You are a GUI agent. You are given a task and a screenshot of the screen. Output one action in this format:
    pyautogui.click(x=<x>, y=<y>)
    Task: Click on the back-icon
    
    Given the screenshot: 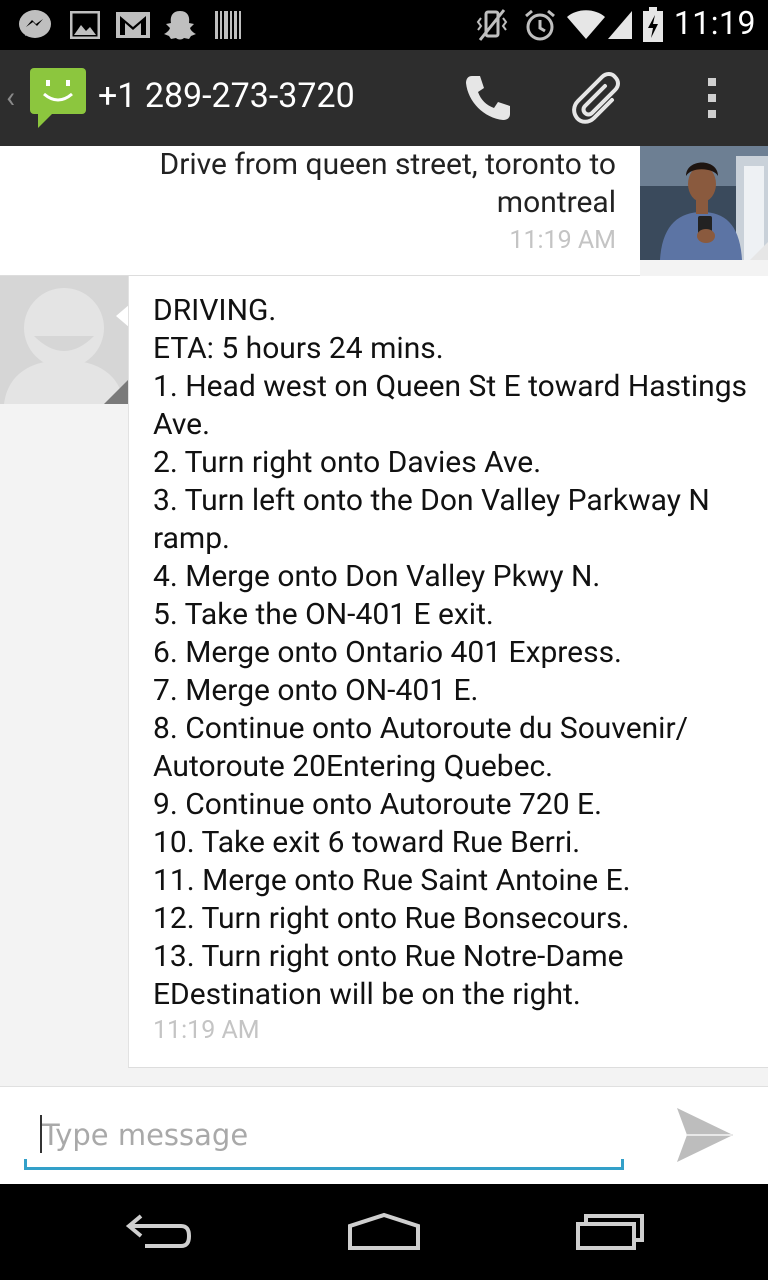 What is the action you would take?
    pyautogui.click(x=158, y=1231)
    